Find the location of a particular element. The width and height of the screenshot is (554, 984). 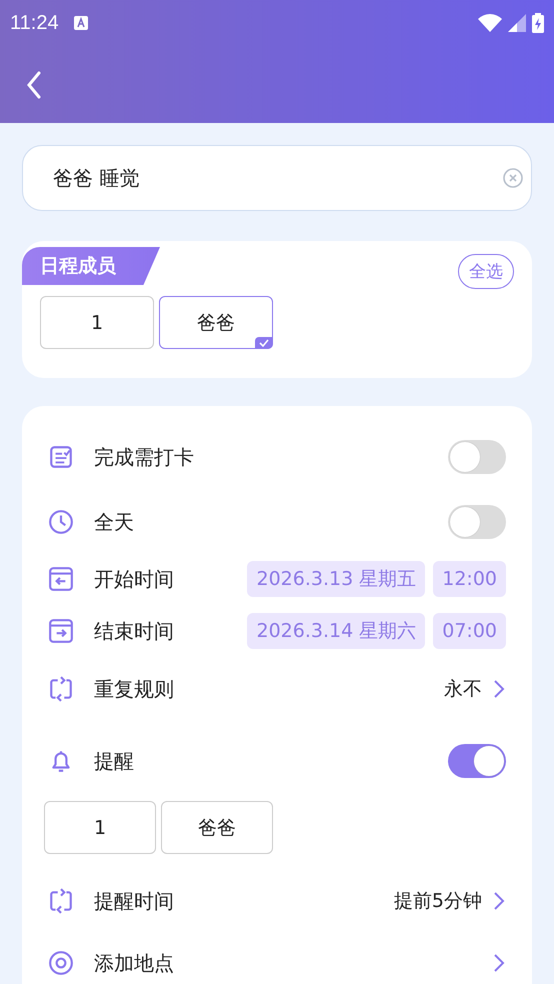

clock-icon is located at coordinates (61, 522).